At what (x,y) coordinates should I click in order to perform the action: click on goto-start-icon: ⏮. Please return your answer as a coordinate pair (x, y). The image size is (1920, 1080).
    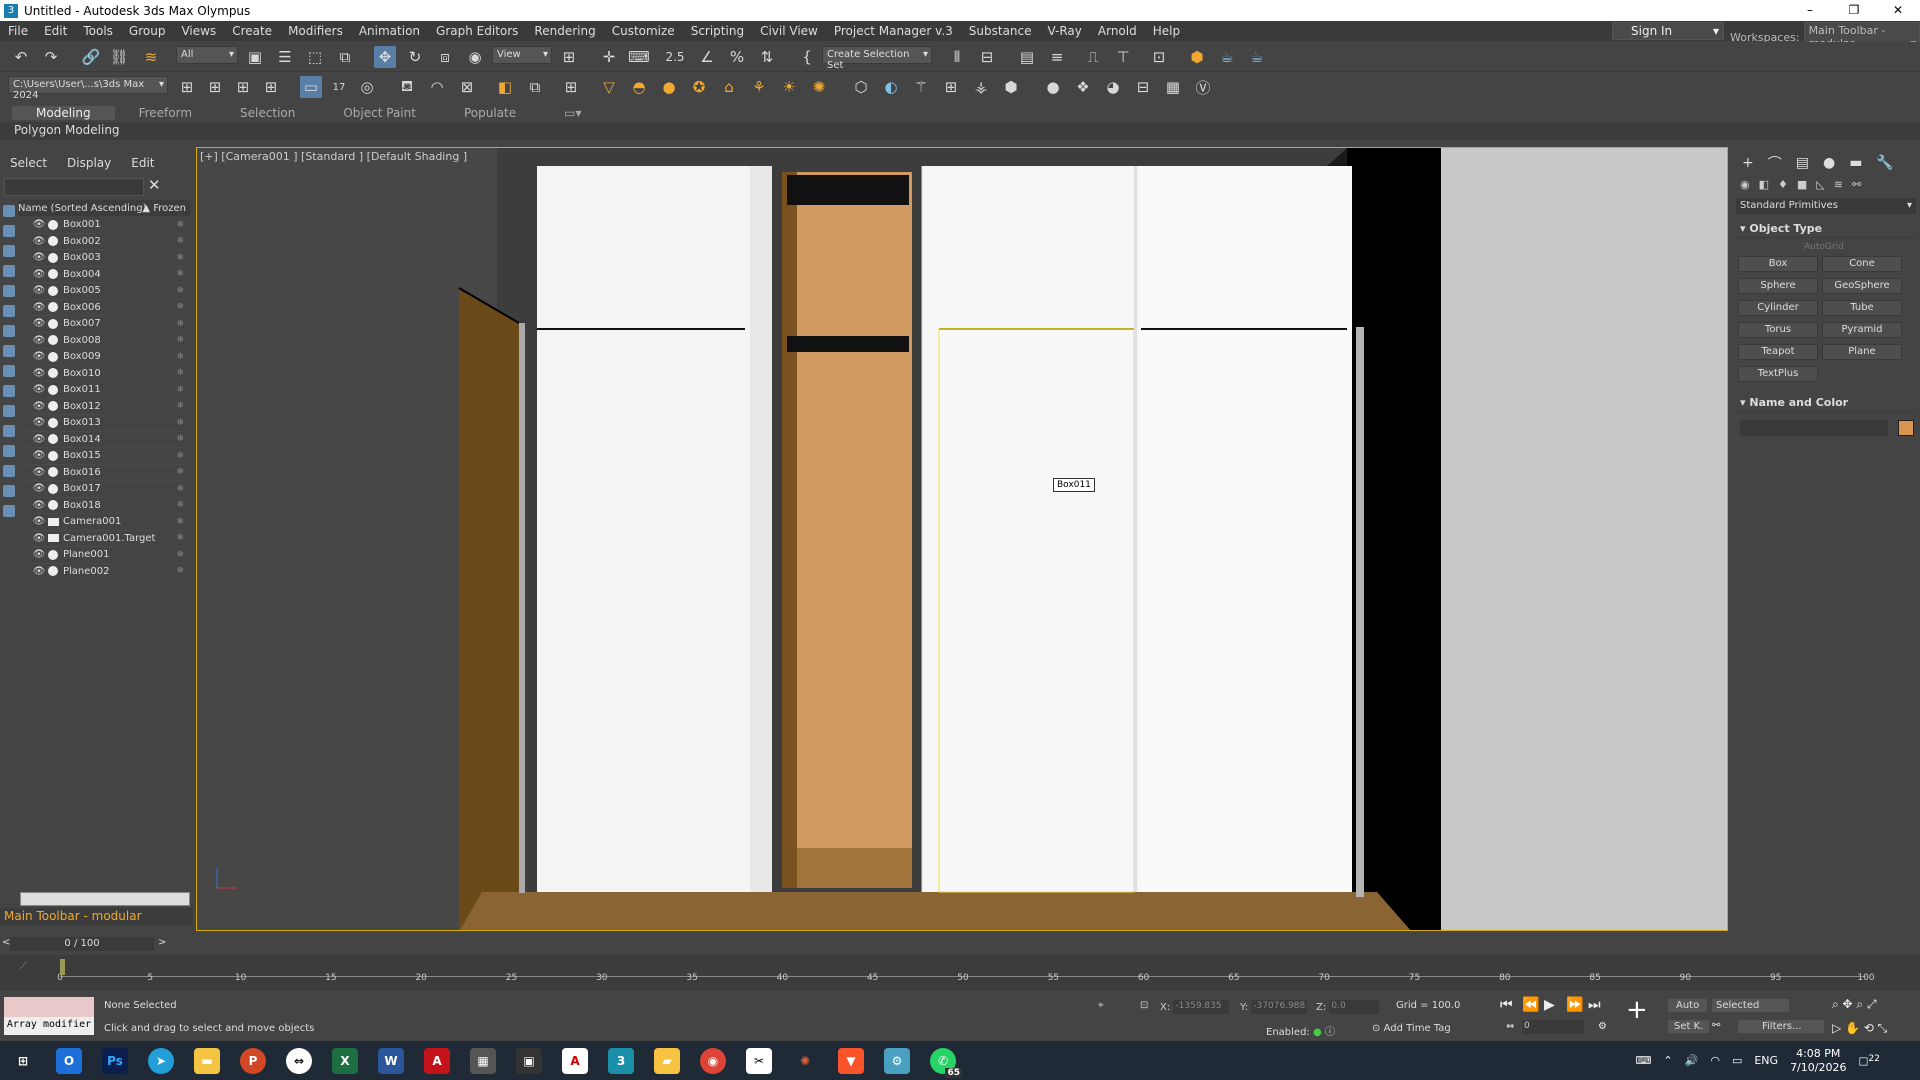
    Looking at the image, I should click on (1506, 1005).